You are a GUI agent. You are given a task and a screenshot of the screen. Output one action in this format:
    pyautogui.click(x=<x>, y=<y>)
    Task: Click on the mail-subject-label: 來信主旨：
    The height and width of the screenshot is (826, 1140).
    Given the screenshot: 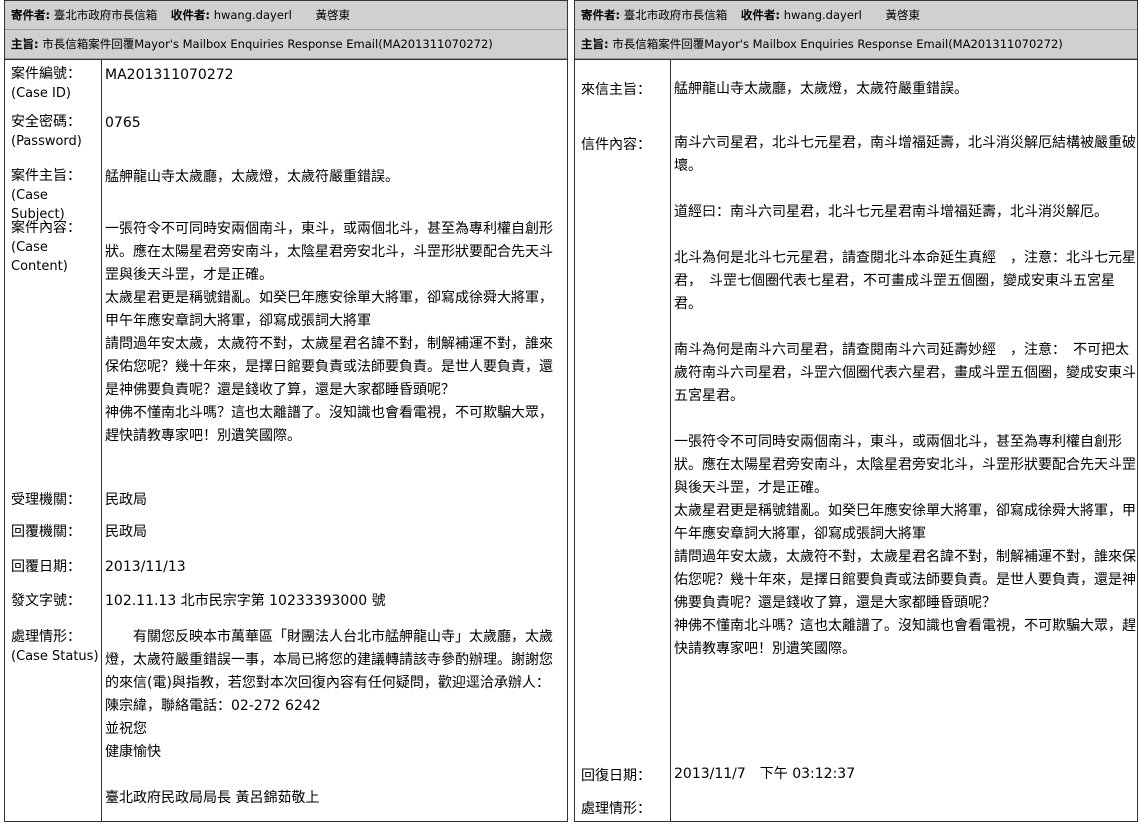 What is the action you would take?
    pyautogui.click(x=616, y=90)
    